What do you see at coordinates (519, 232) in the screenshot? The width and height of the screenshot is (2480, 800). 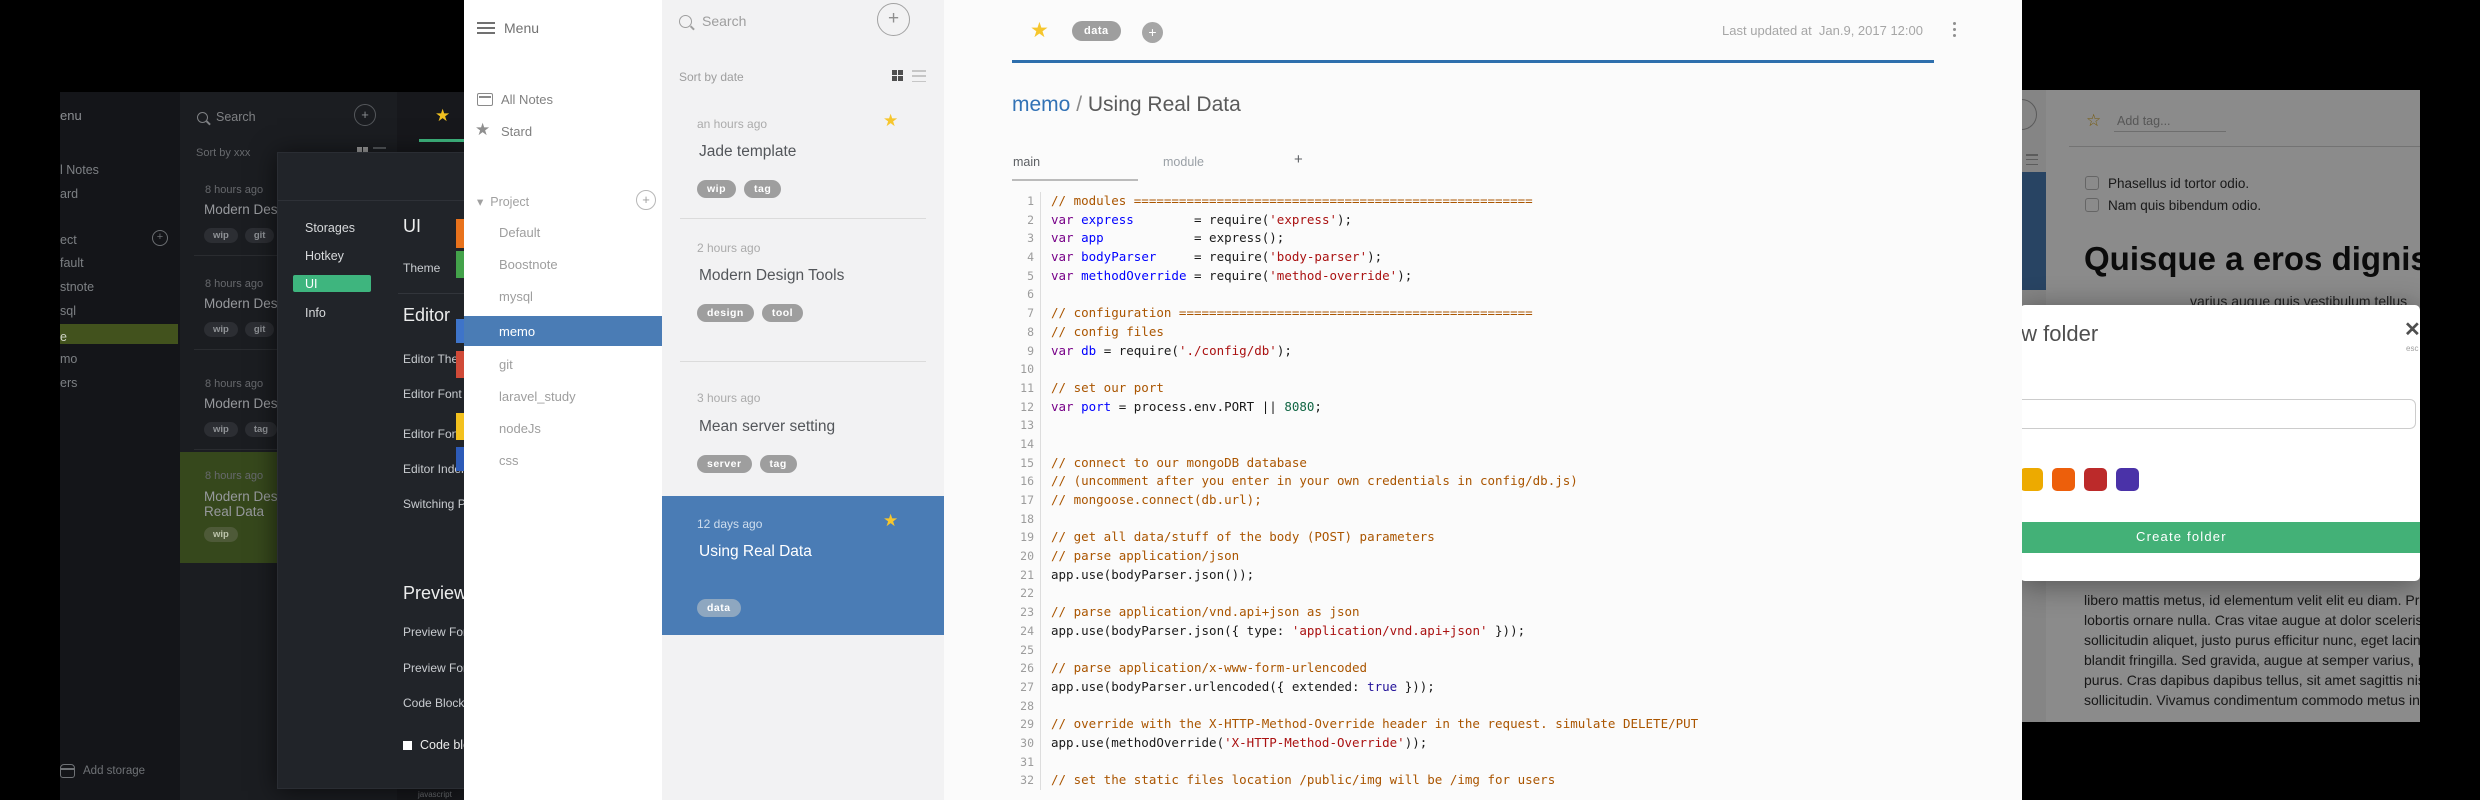 I see `sidebar-folder-Default: Default` at bounding box center [519, 232].